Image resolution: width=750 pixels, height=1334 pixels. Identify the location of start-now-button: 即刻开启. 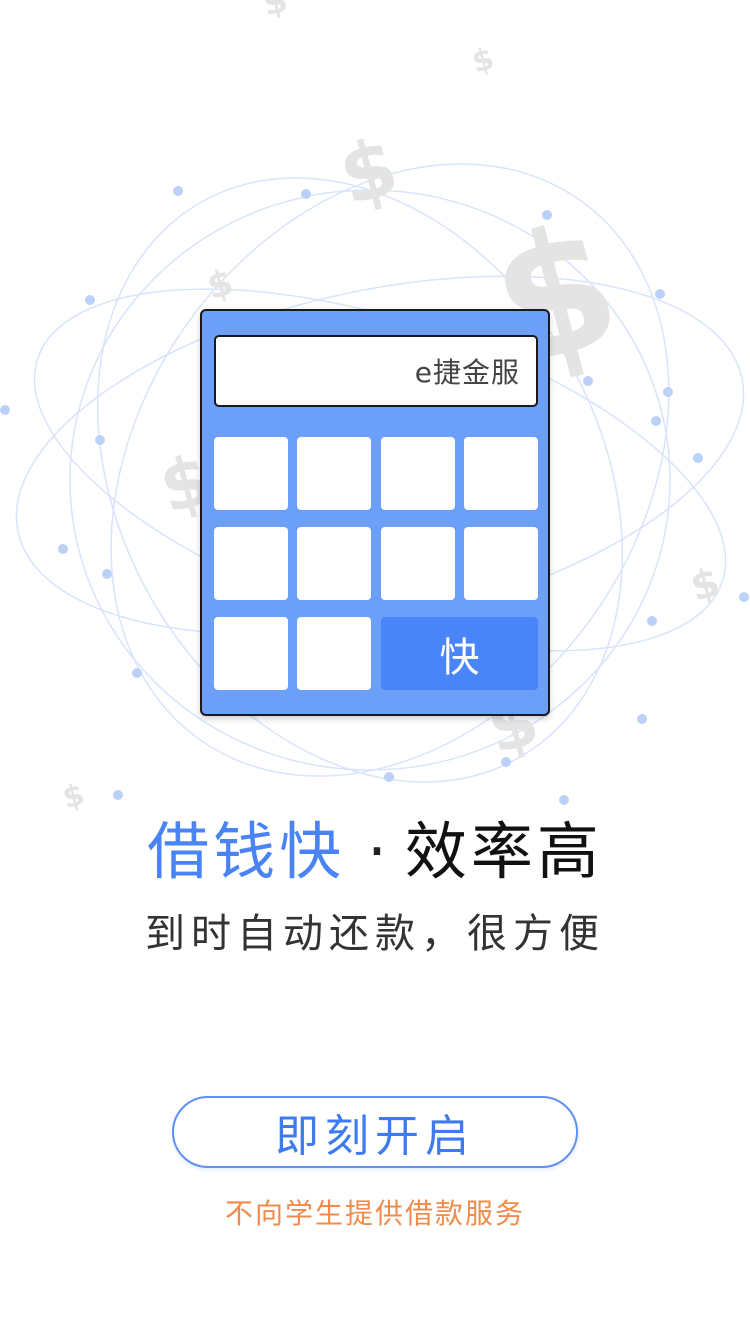
(375, 1132).